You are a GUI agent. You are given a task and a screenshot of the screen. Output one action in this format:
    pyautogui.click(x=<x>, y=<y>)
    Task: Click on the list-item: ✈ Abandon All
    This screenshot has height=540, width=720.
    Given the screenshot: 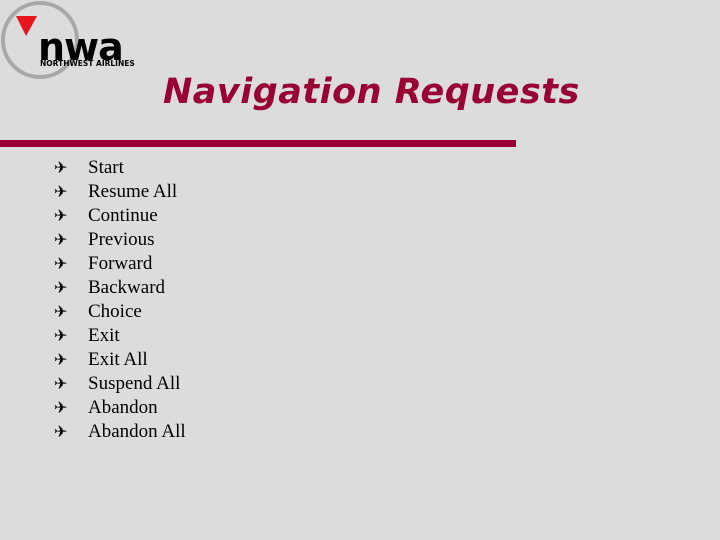 What is the action you would take?
    pyautogui.click(x=120, y=432)
    